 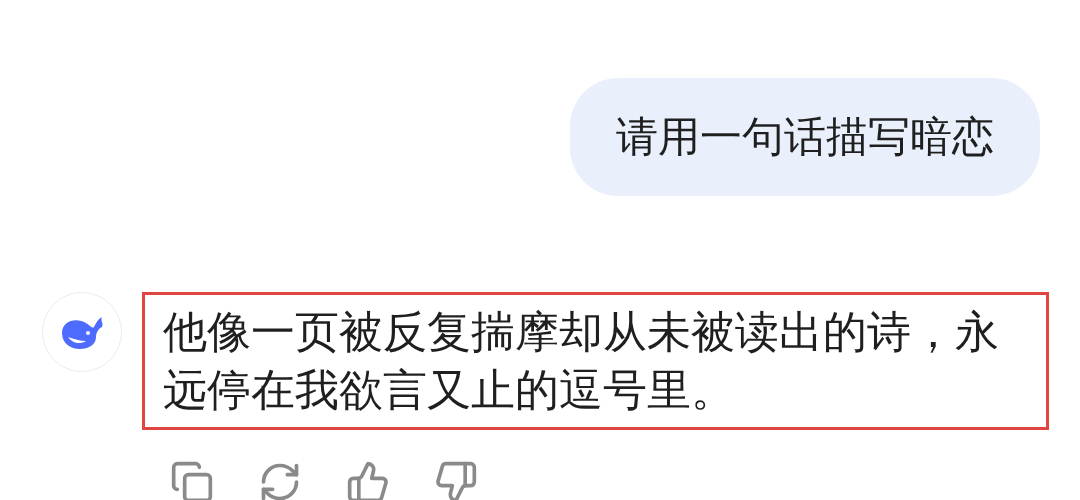 I want to click on thumbs-up-icon, so click(x=368, y=480).